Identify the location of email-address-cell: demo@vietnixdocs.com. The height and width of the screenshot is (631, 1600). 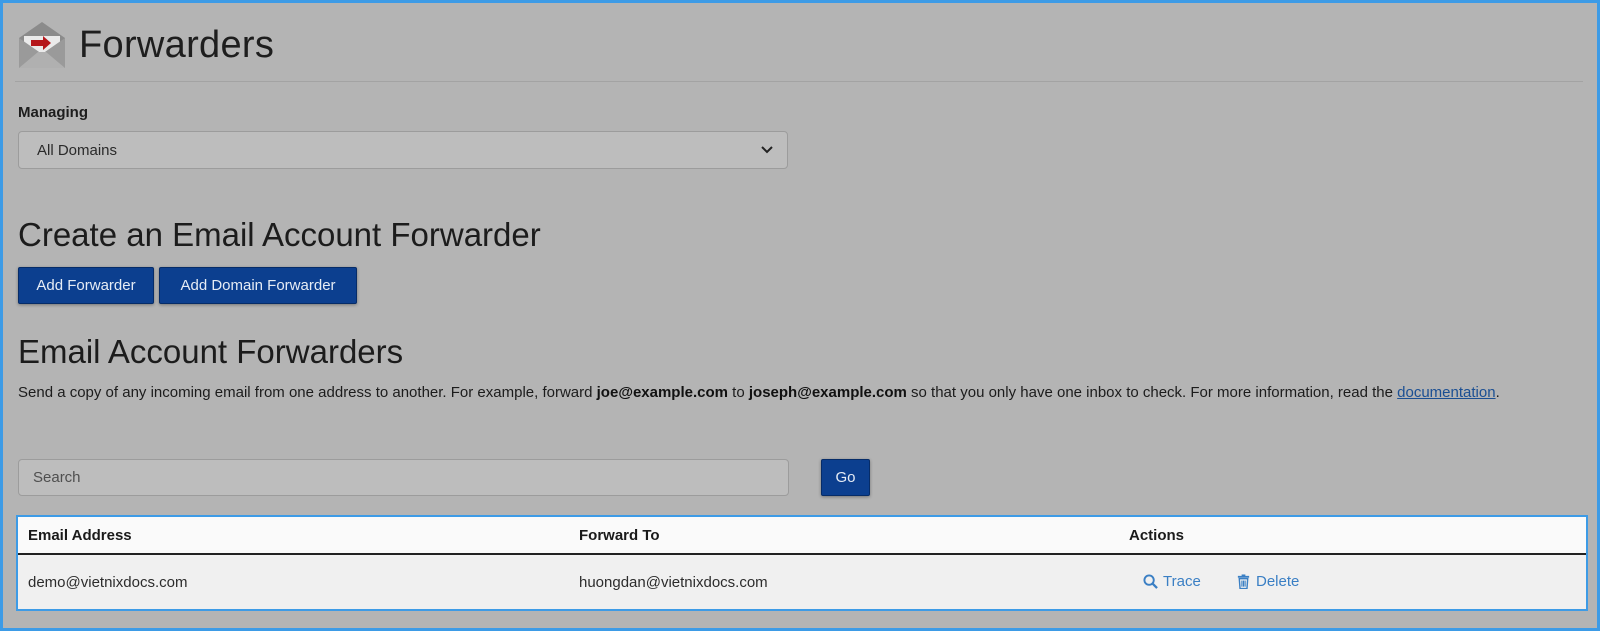
(108, 582).